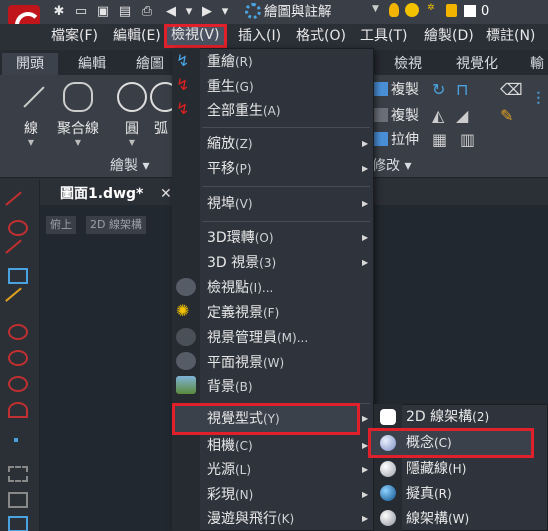  What do you see at coordinates (18, 358) in the screenshot?
I see `arc-tool-icon` at bounding box center [18, 358].